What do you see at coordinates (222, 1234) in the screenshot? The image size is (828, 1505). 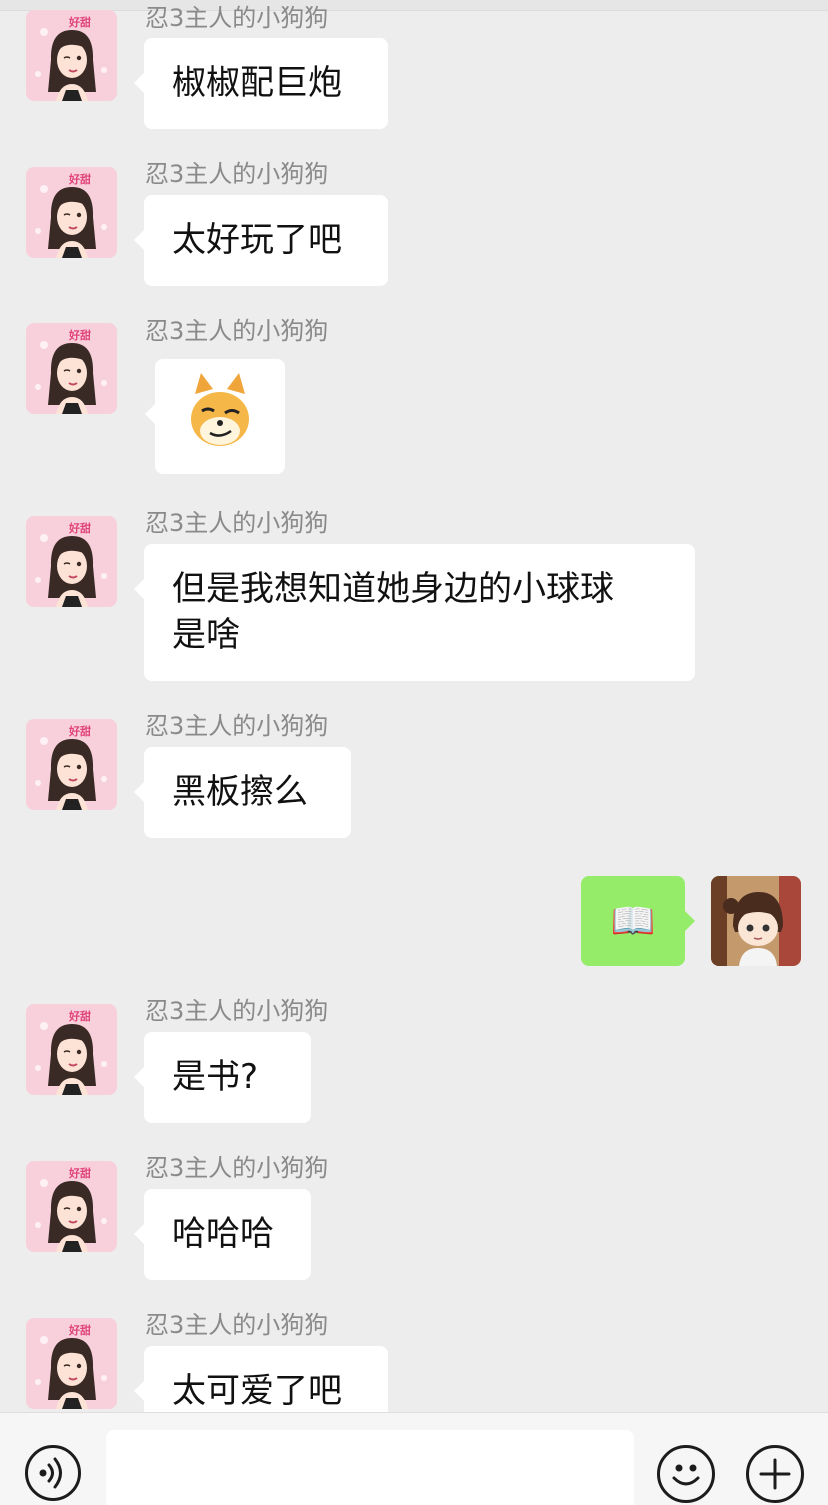 I see `message-bubble: 哈哈哈` at bounding box center [222, 1234].